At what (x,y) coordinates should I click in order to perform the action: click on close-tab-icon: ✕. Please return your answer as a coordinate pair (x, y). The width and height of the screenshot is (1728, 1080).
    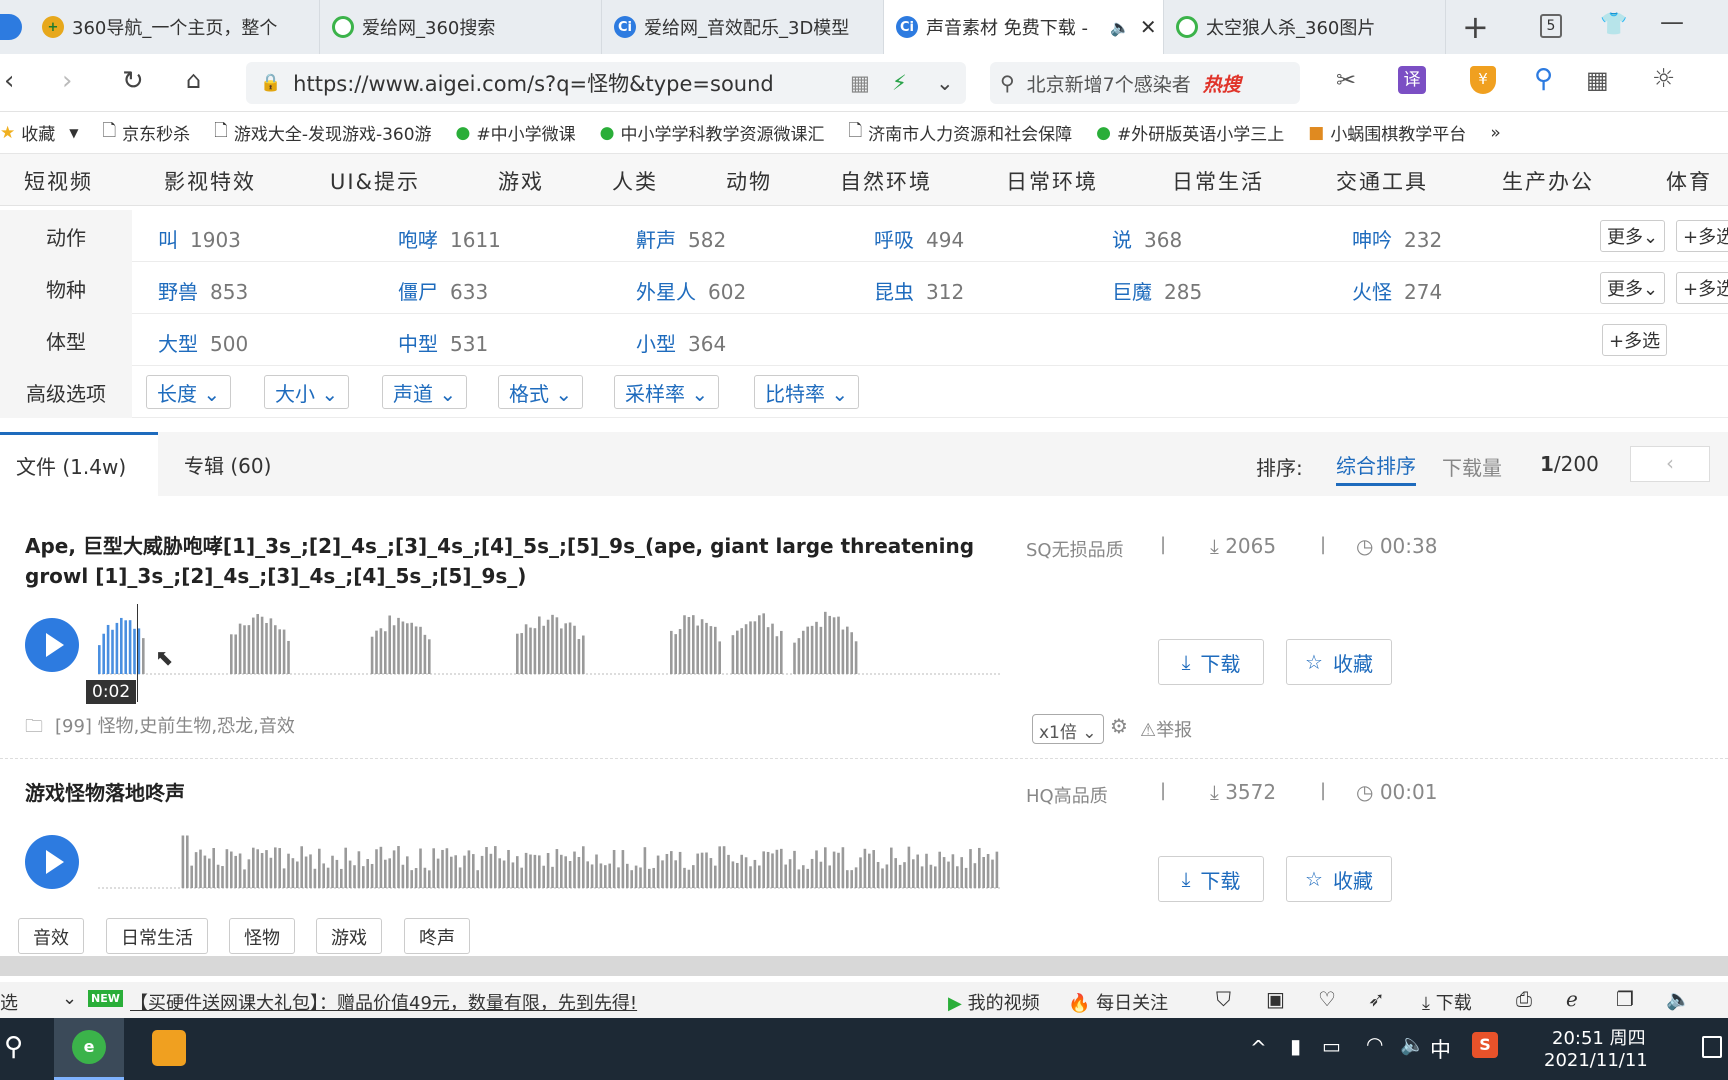
    Looking at the image, I should click on (1148, 27).